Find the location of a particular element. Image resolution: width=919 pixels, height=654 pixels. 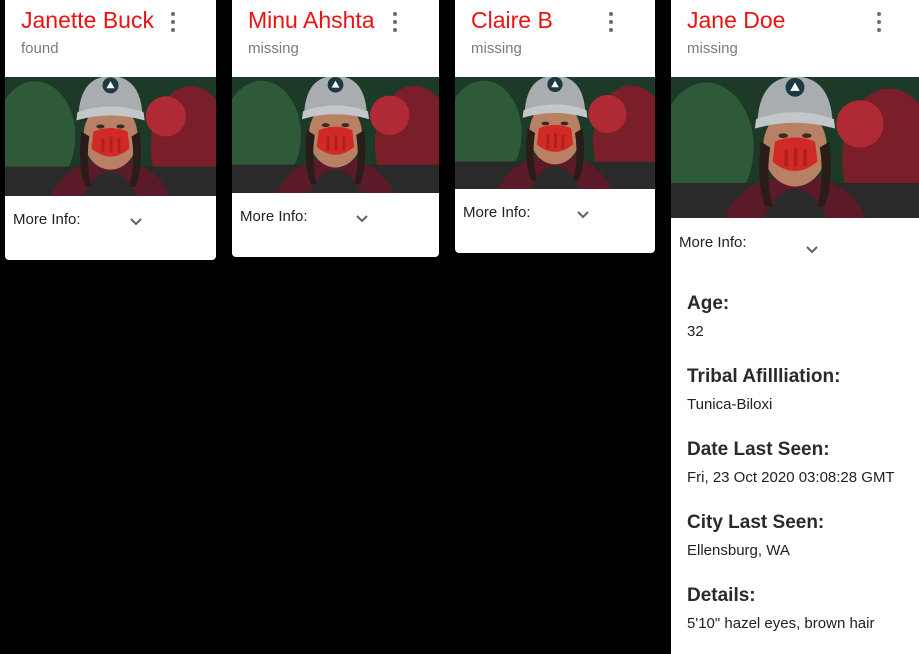

person-card: Janette Buck found More Info: is located at coordinates (110, 130).